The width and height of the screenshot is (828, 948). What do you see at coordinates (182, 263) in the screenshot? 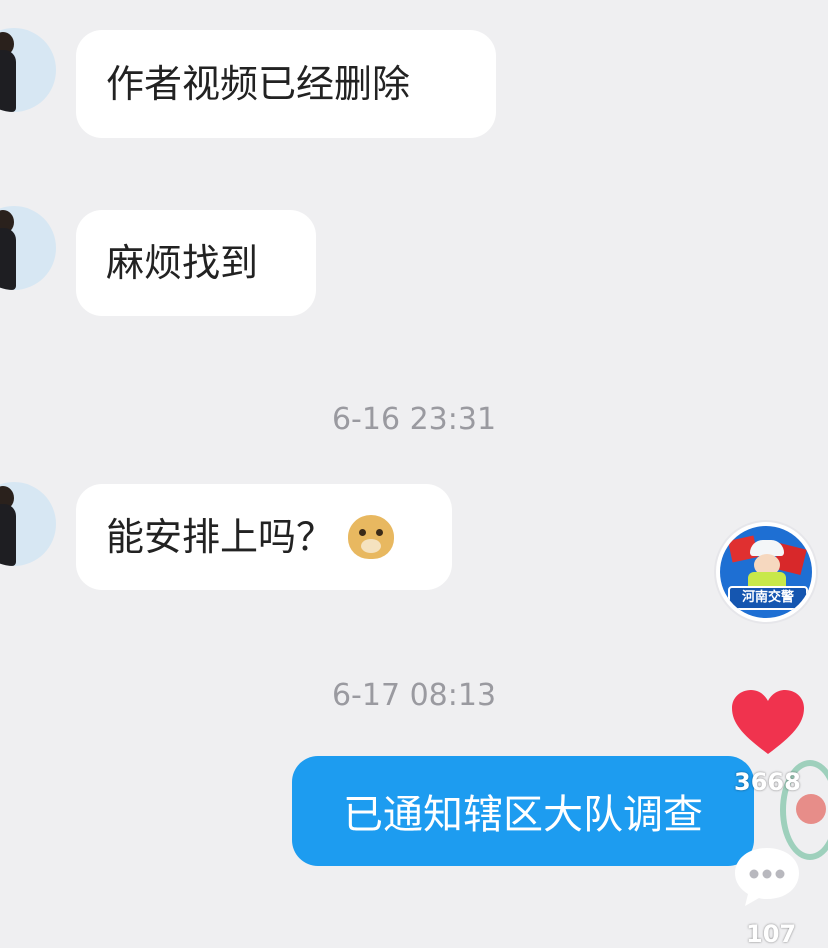
I see `message-text: 麻烦找到` at bounding box center [182, 263].